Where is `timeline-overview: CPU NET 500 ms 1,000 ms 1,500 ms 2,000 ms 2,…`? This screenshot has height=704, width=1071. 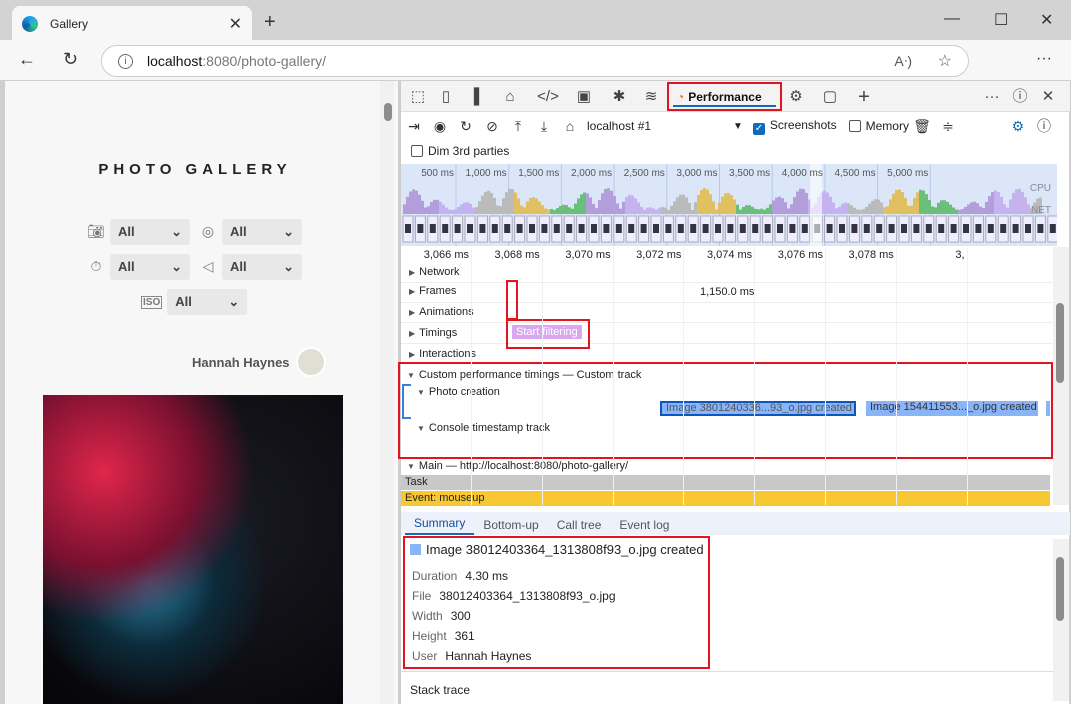 timeline-overview: CPU NET 500 ms 1,000 ms 1,500 ms 2,000 ms 2,… is located at coordinates (730, 205).